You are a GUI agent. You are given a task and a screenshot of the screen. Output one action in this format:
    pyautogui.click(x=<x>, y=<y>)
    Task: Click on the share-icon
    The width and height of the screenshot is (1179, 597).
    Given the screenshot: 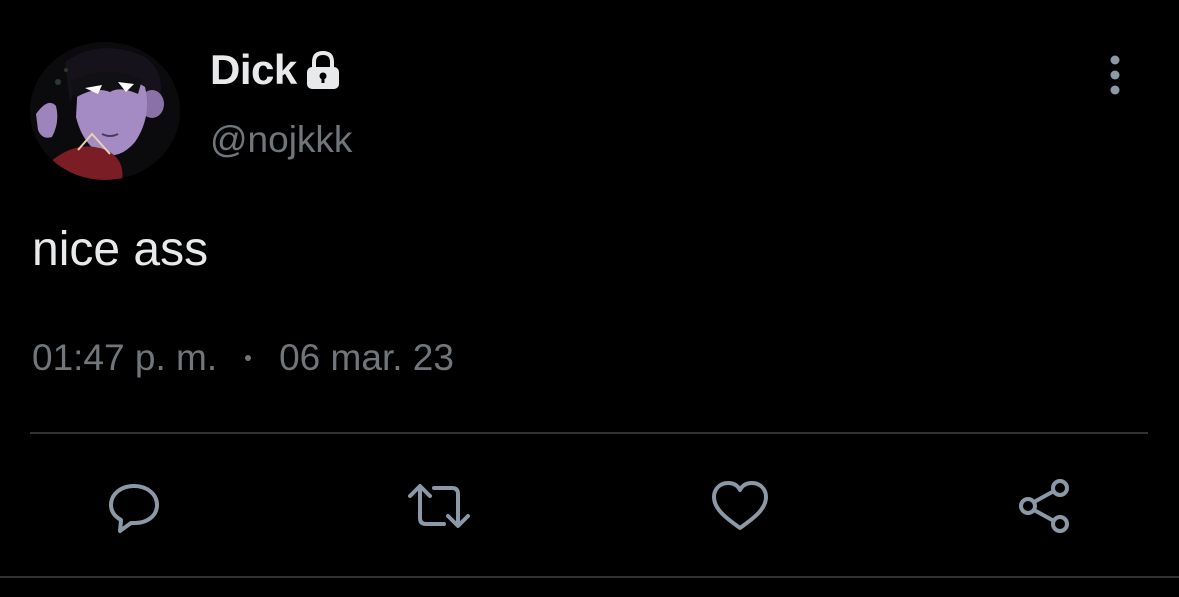 What is the action you would take?
    pyautogui.click(x=1044, y=506)
    